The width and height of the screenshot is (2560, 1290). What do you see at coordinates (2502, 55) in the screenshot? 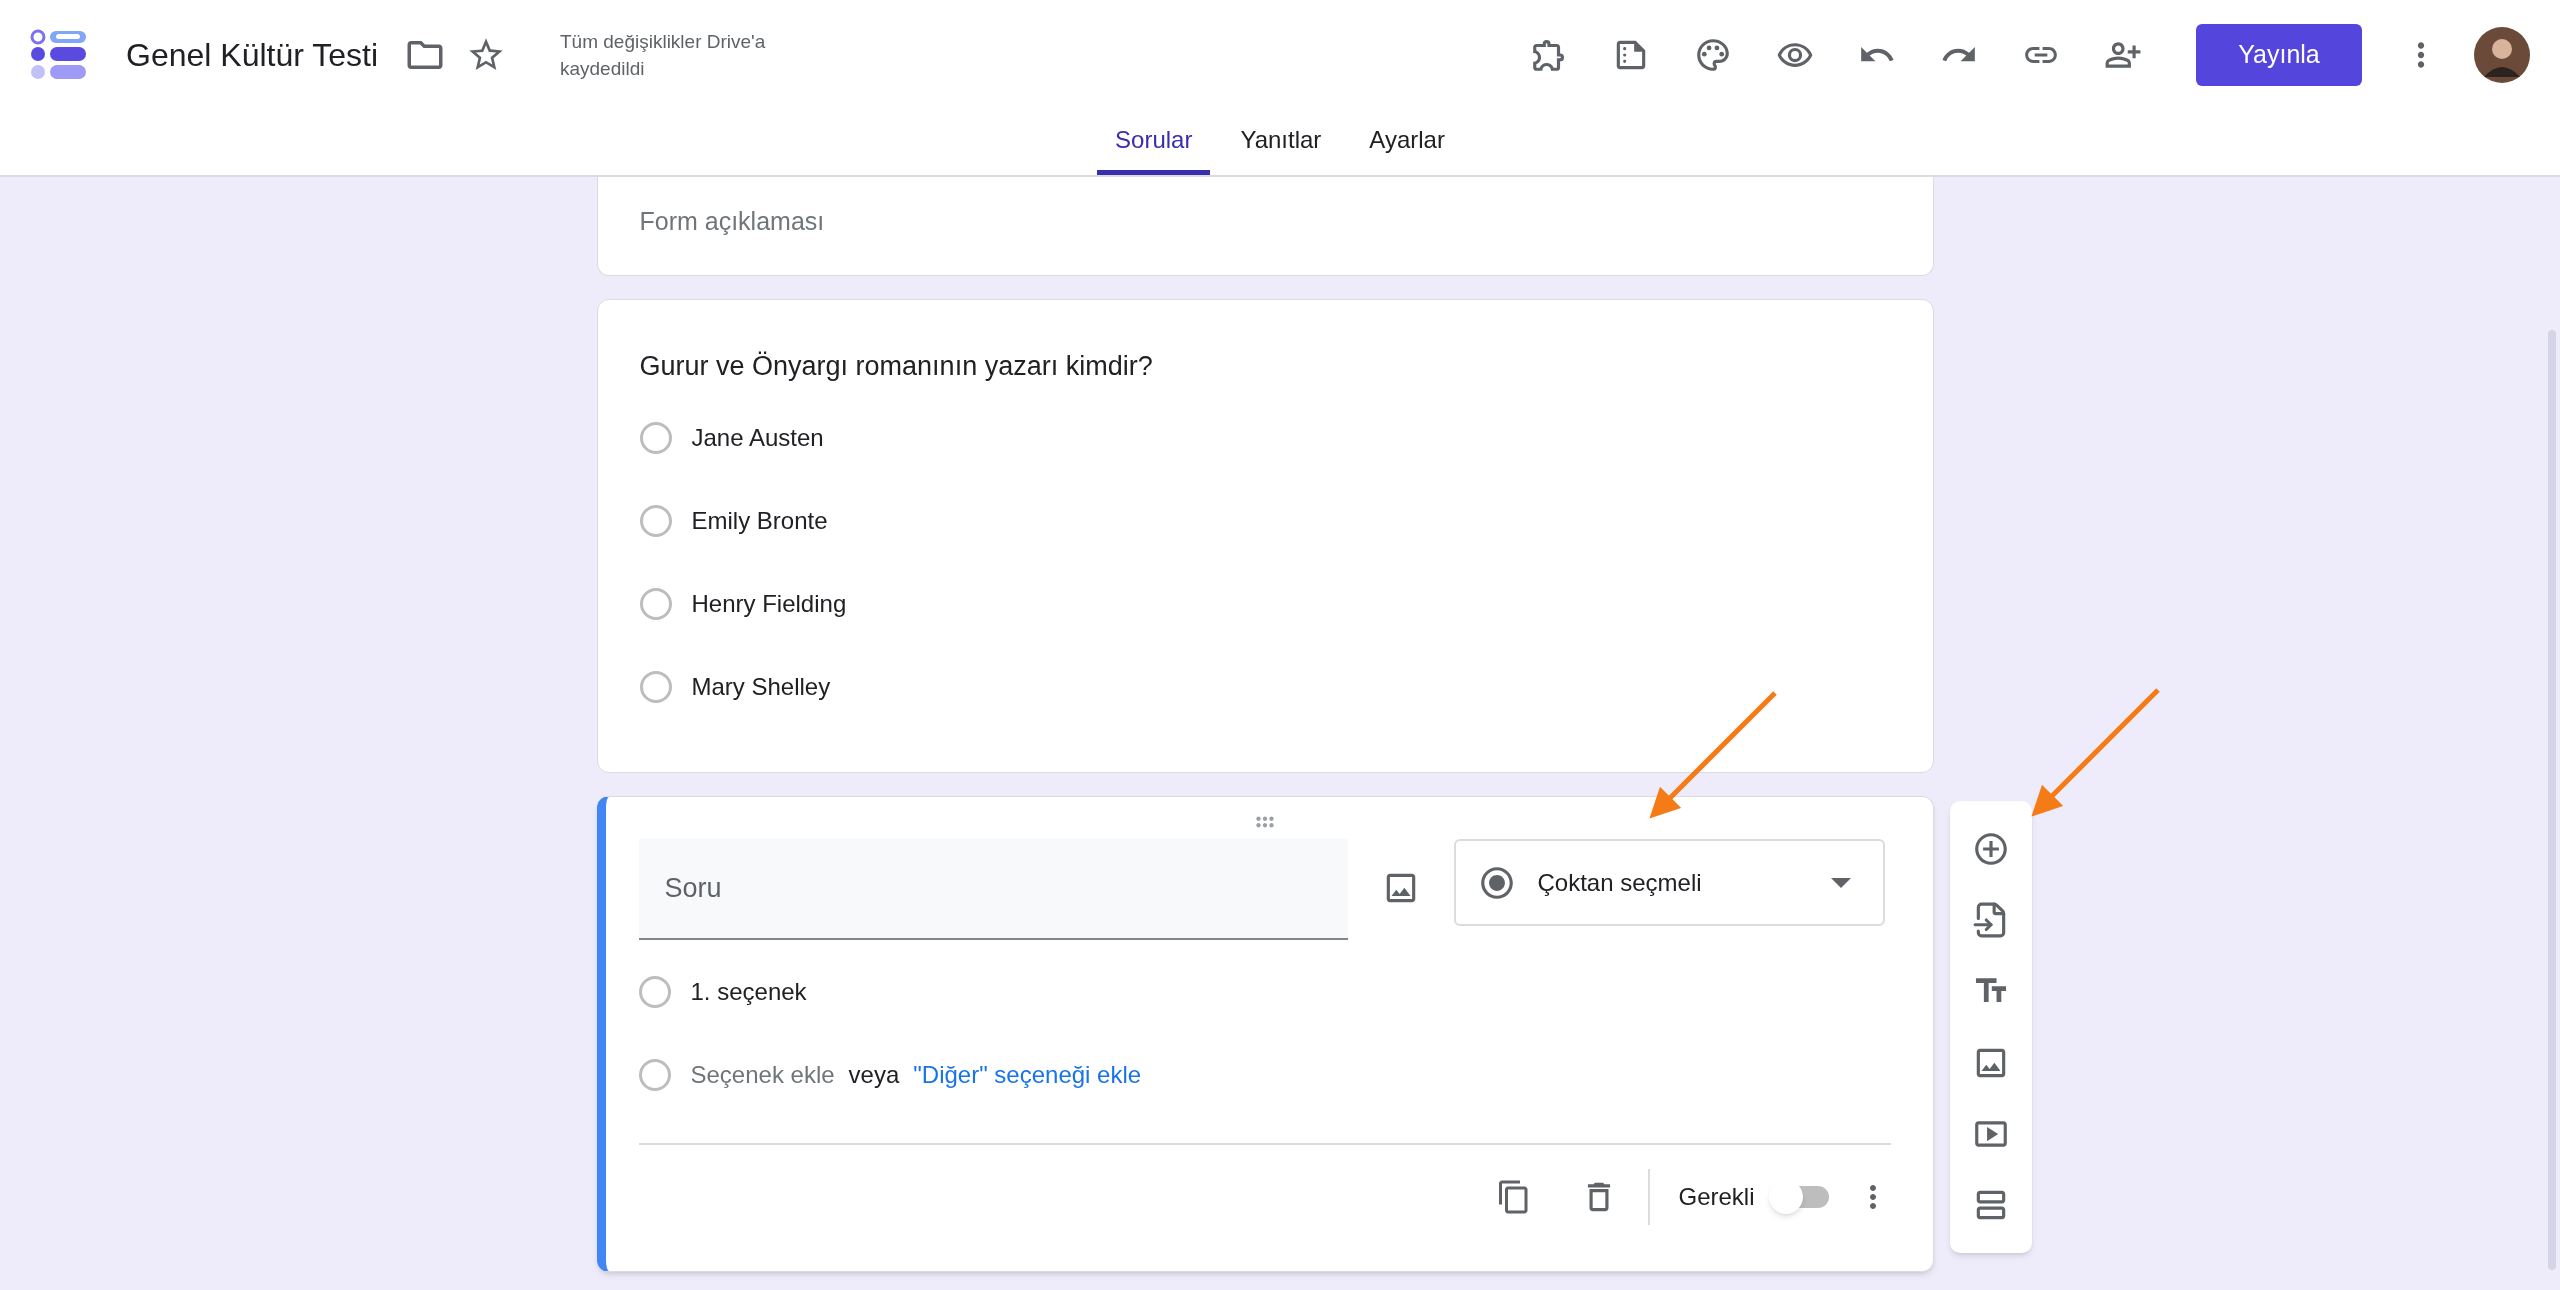
I see `avatar` at bounding box center [2502, 55].